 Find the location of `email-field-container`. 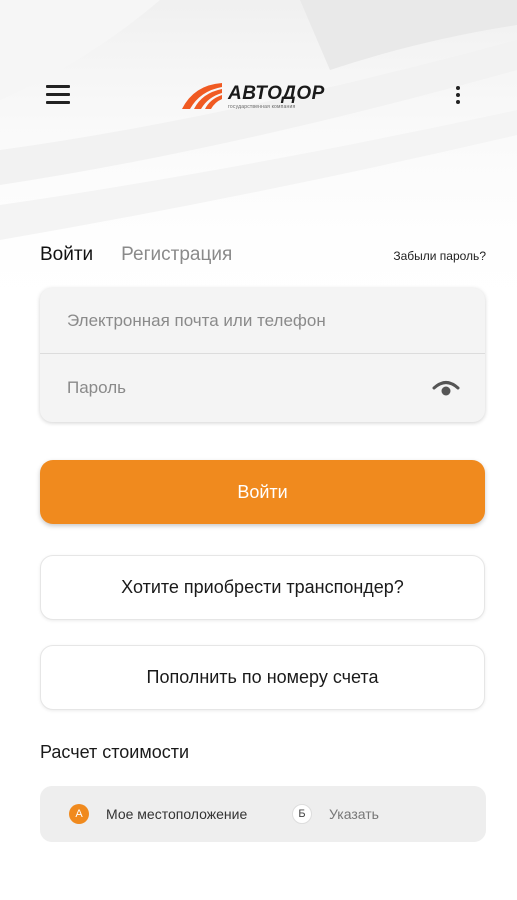

email-field-container is located at coordinates (262, 321).